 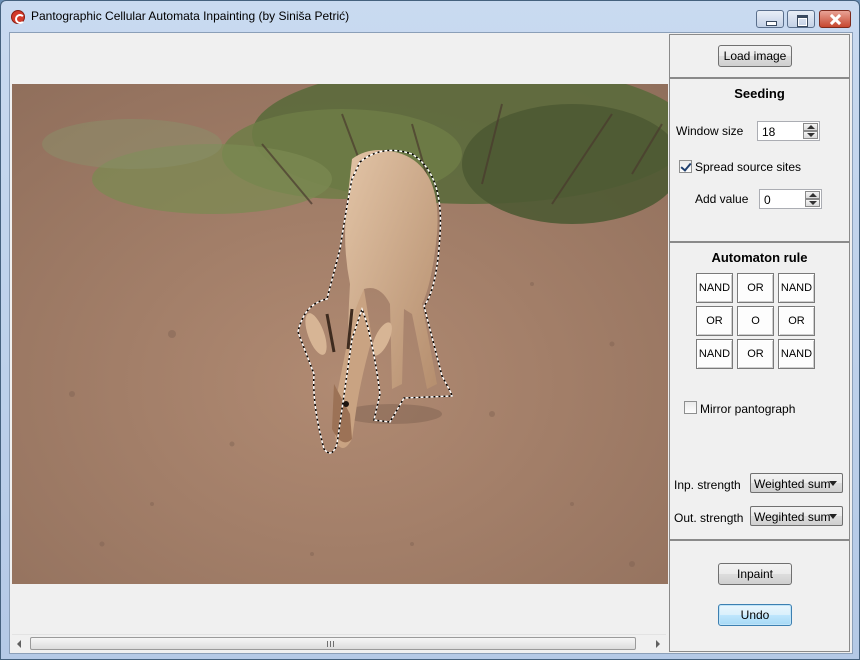 I want to click on inp-strength-select: Weighted sum, so click(x=796, y=483).